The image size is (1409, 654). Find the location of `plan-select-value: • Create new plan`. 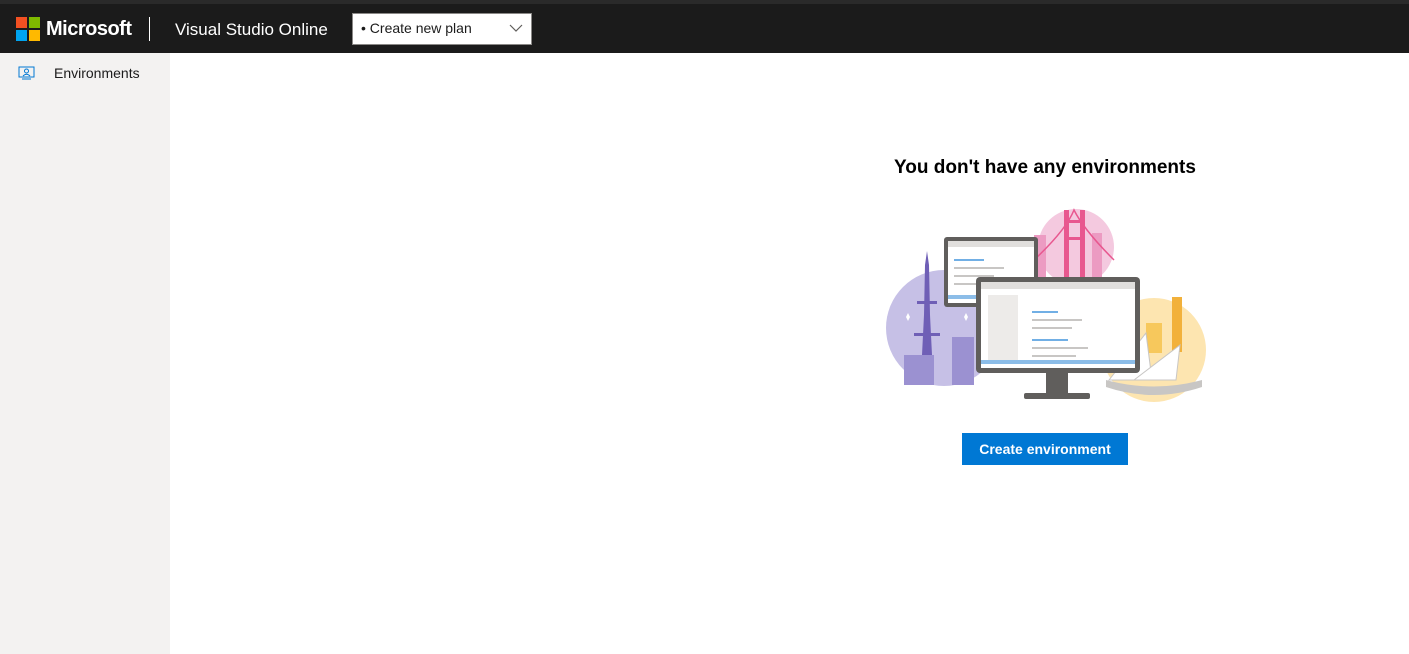

plan-select-value: • Create new plan is located at coordinates (416, 28).